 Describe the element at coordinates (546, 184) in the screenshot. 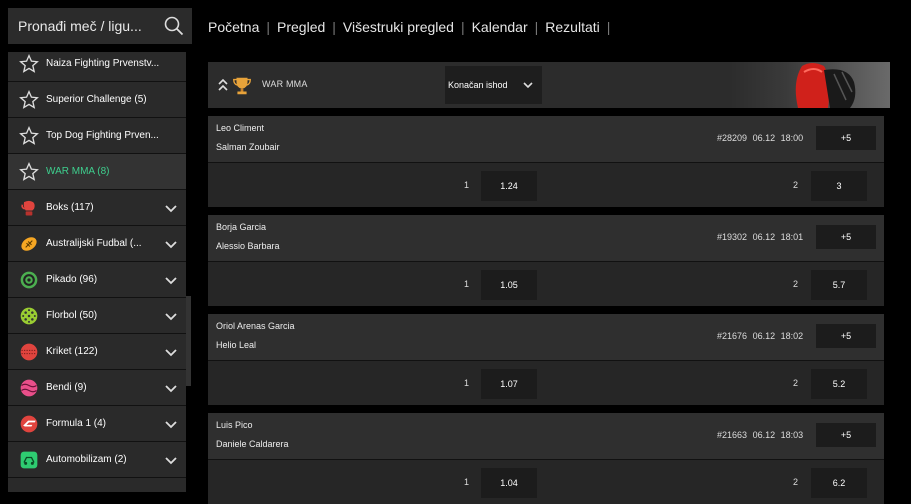

I see `odds-row: 1 1.24 2 3` at that location.